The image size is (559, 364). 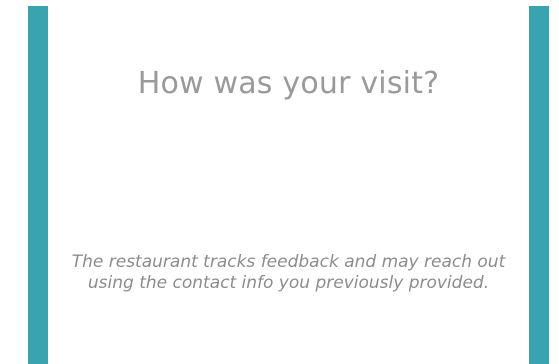 What do you see at coordinates (539, 185) in the screenshot?
I see `right-accent-bar` at bounding box center [539, 185].